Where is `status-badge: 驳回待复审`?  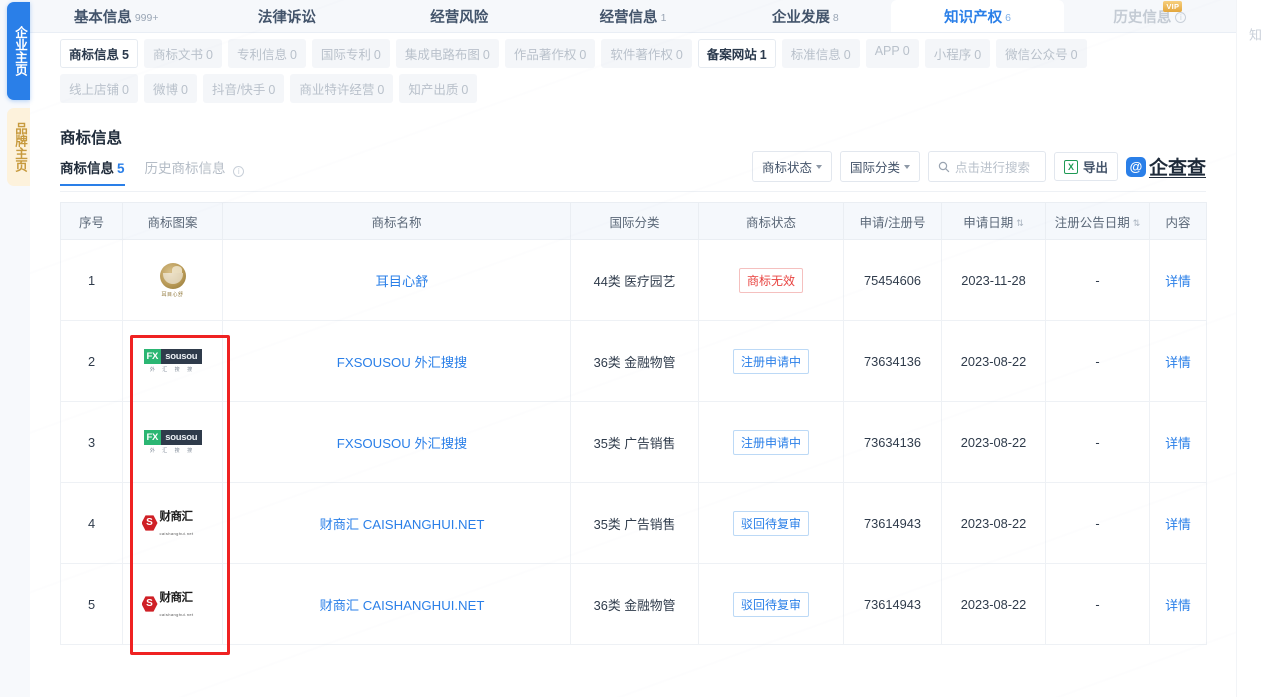
status-badge: 驳回待复审 is located at coordinates (770, 523).